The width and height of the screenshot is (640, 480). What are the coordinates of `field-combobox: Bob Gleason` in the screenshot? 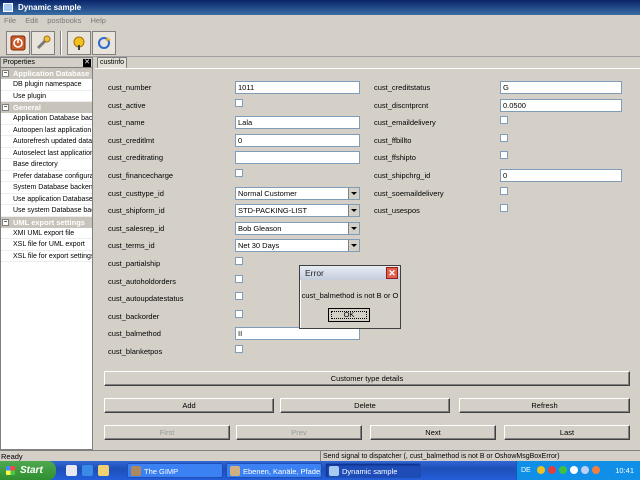 It's located at (297, 228).